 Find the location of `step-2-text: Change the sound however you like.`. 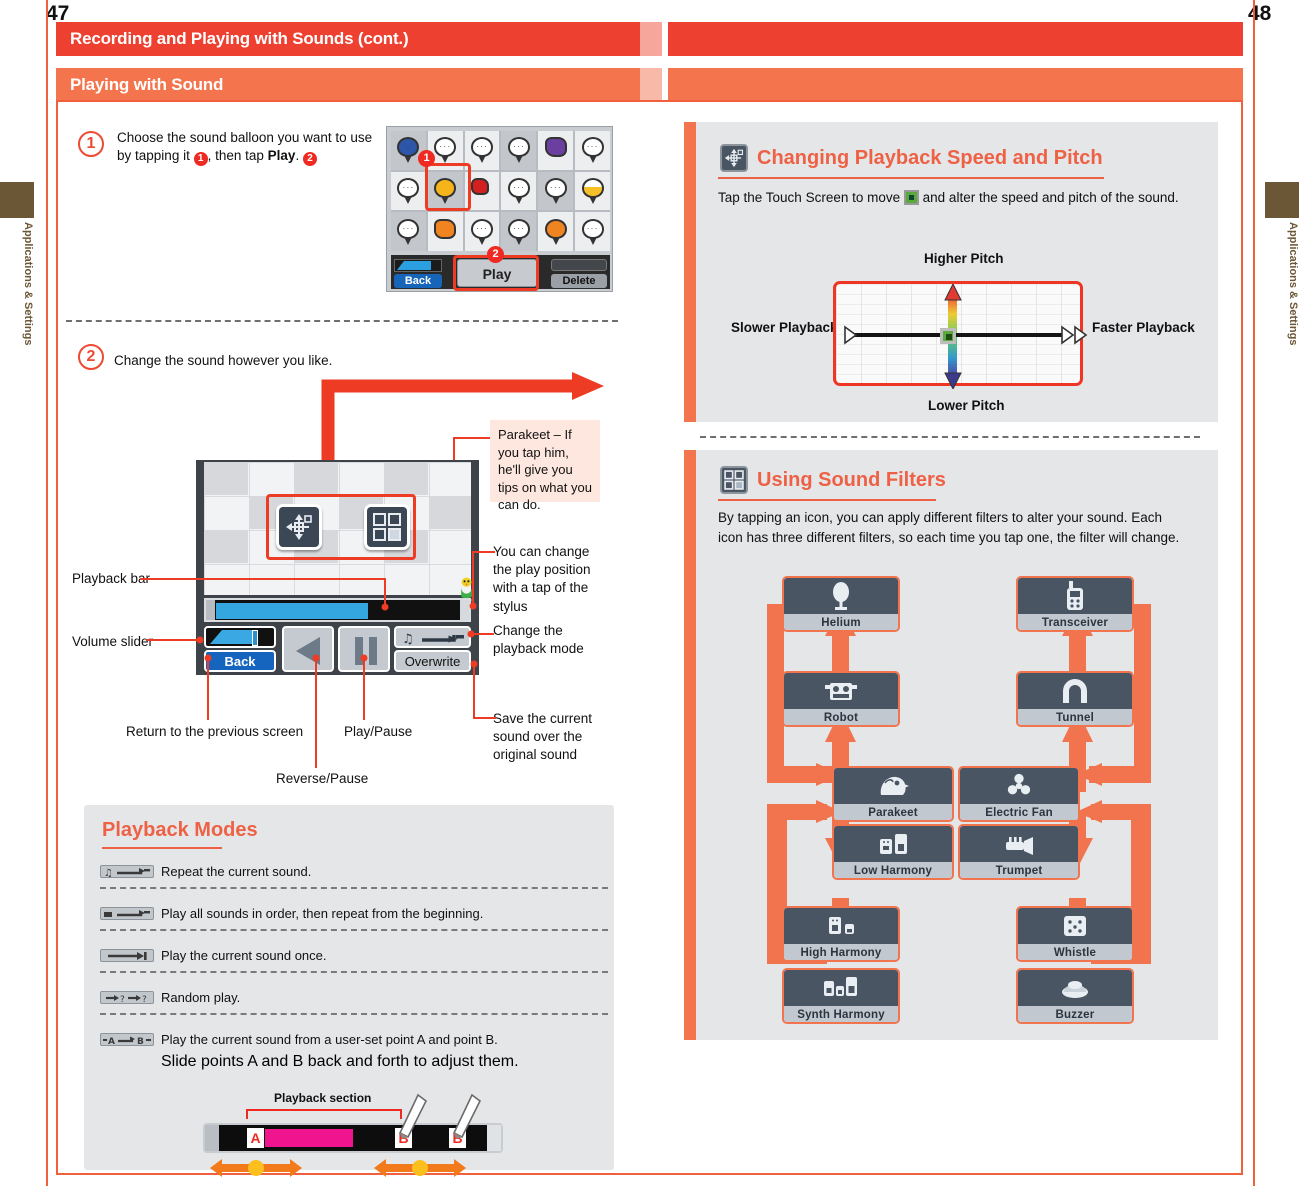

step-2-text: Change the sound however you like. is located at coordinates (223, 360).